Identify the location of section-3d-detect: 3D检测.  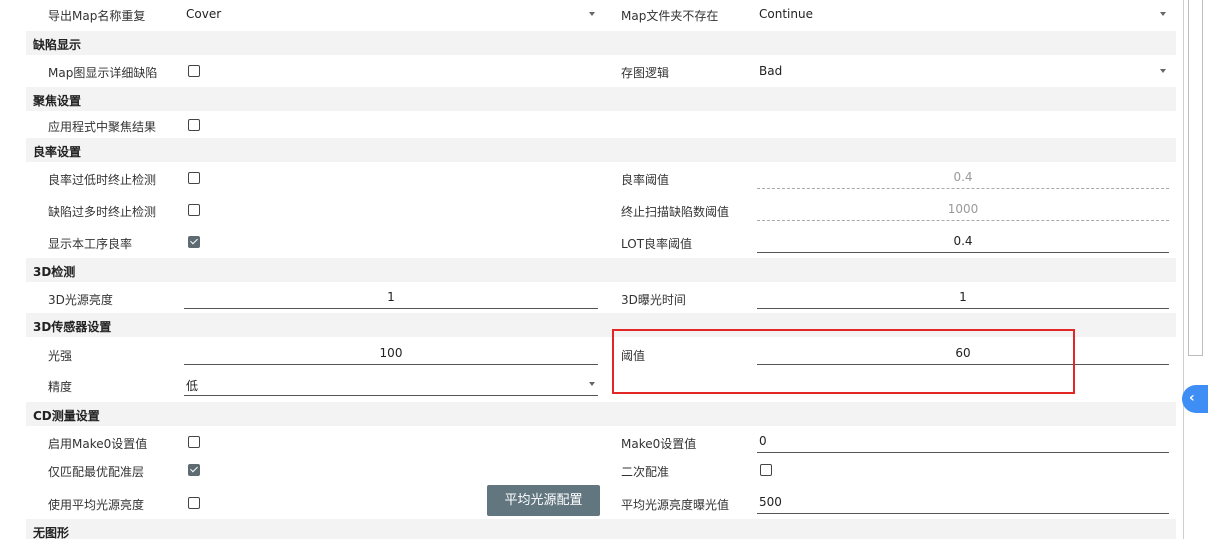
(601, 270).